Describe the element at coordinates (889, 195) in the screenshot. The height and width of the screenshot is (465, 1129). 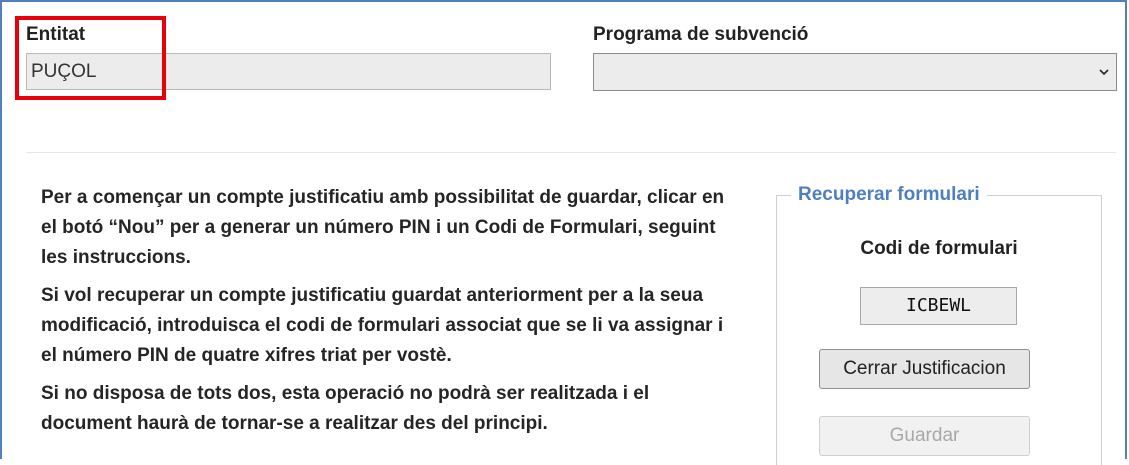
I see `recuperar-legend: Recuperar formulari` at that location.